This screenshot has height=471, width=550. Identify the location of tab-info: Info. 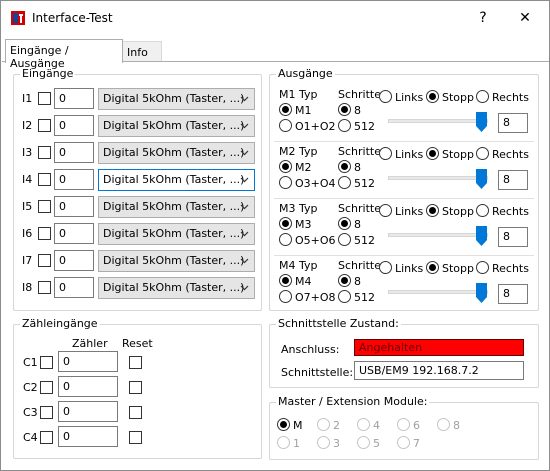
(142, 52).